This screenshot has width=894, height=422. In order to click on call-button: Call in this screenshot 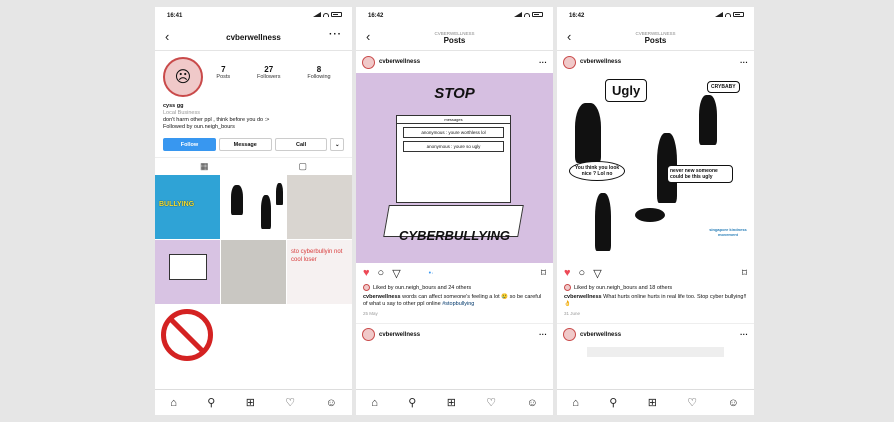, I will do `click(301, 144)`.